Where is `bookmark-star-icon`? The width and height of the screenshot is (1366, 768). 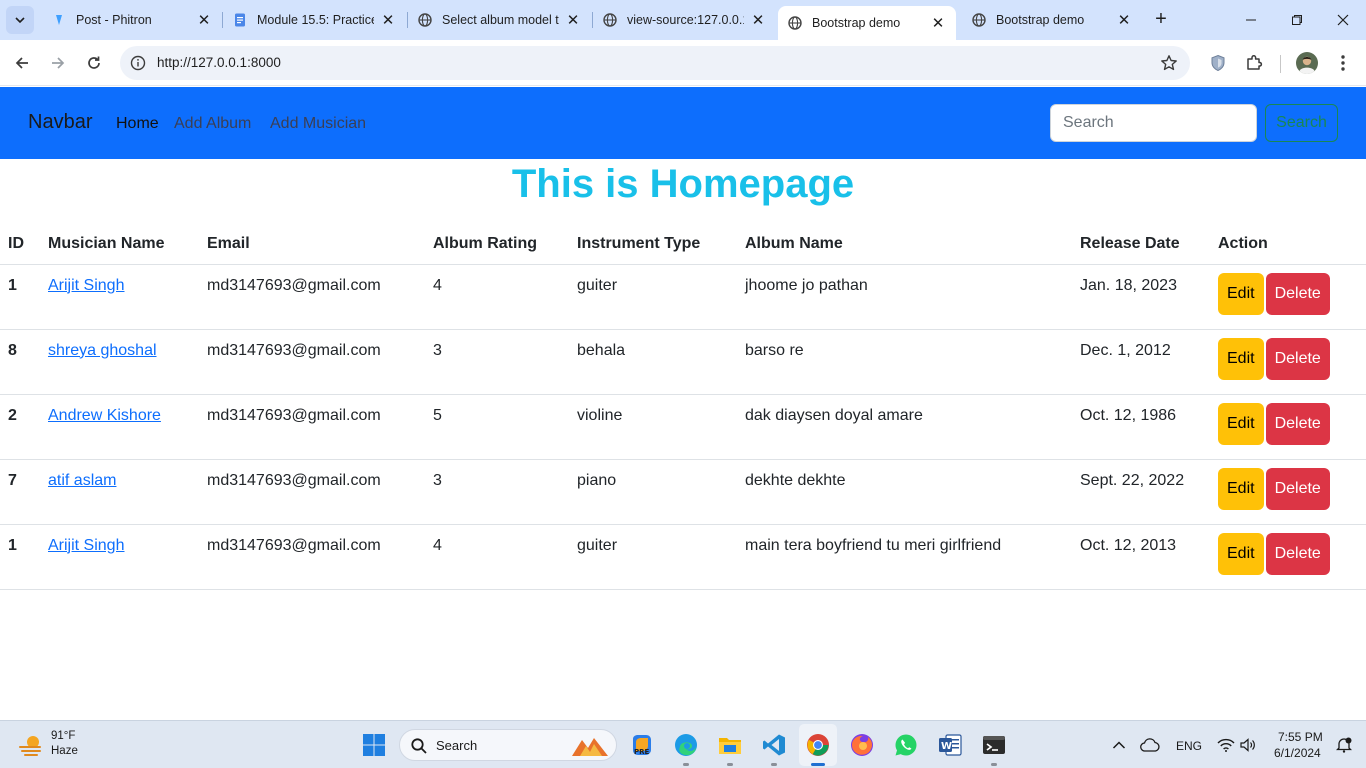
bookmark-star-icon is located at coordinates (1169, 63).